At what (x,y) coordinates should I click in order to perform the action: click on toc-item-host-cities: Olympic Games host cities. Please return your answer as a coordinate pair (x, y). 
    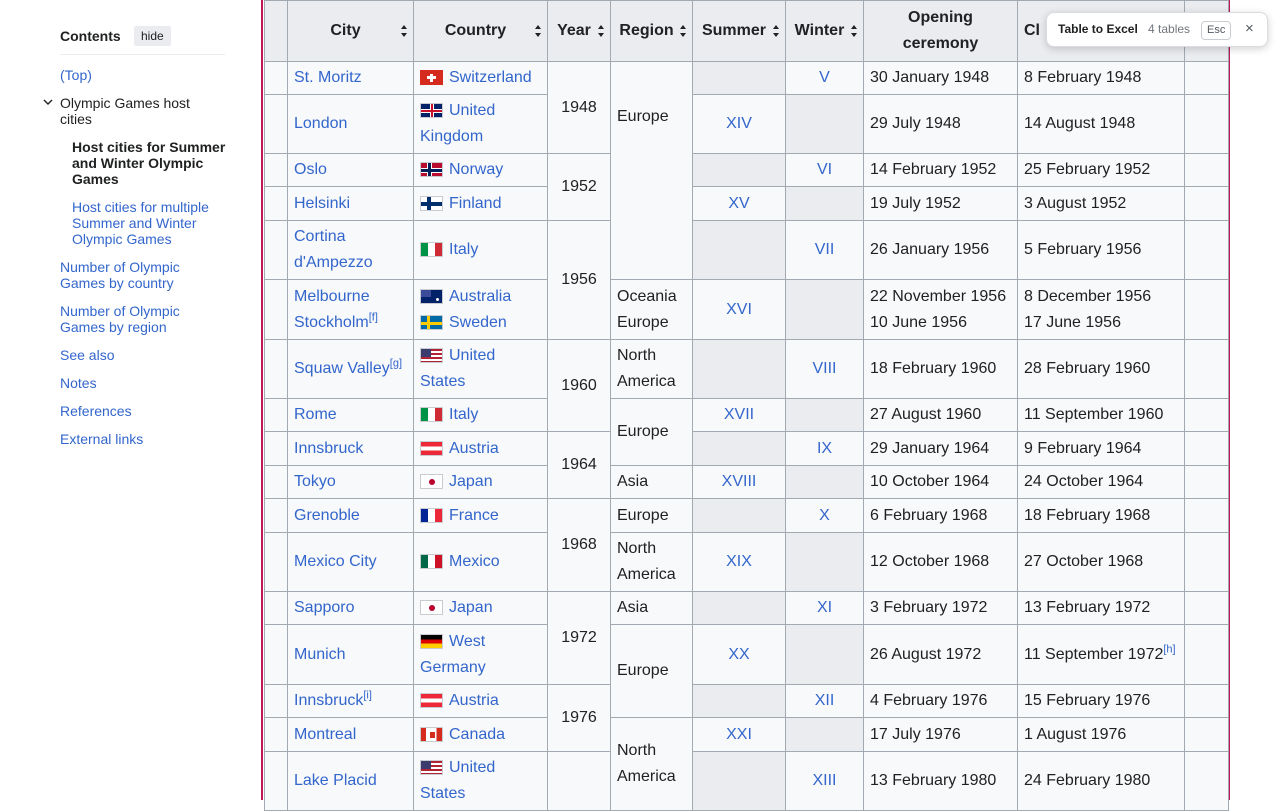
    Looking at the image, I should click on (140, 111).